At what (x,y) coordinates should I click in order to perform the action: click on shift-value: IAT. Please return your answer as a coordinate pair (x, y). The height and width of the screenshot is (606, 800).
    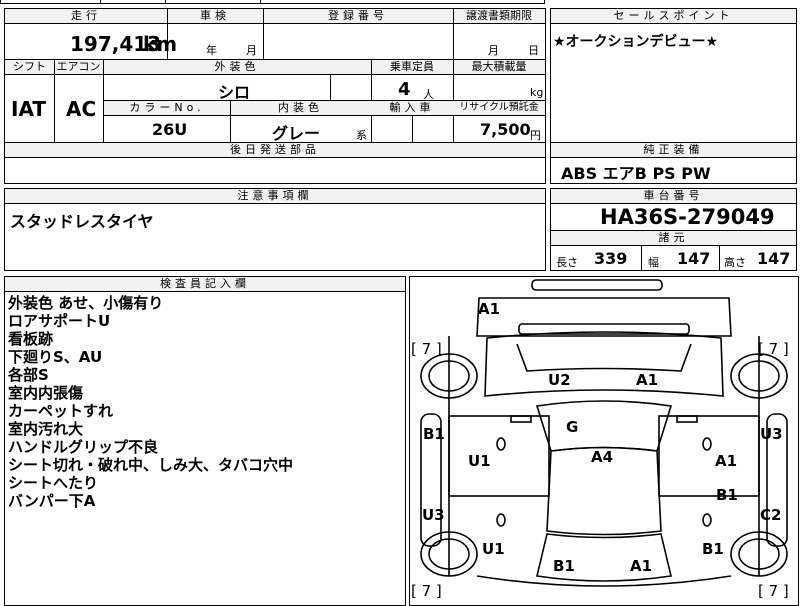
    Looking at the image, I should click on (29, 109).